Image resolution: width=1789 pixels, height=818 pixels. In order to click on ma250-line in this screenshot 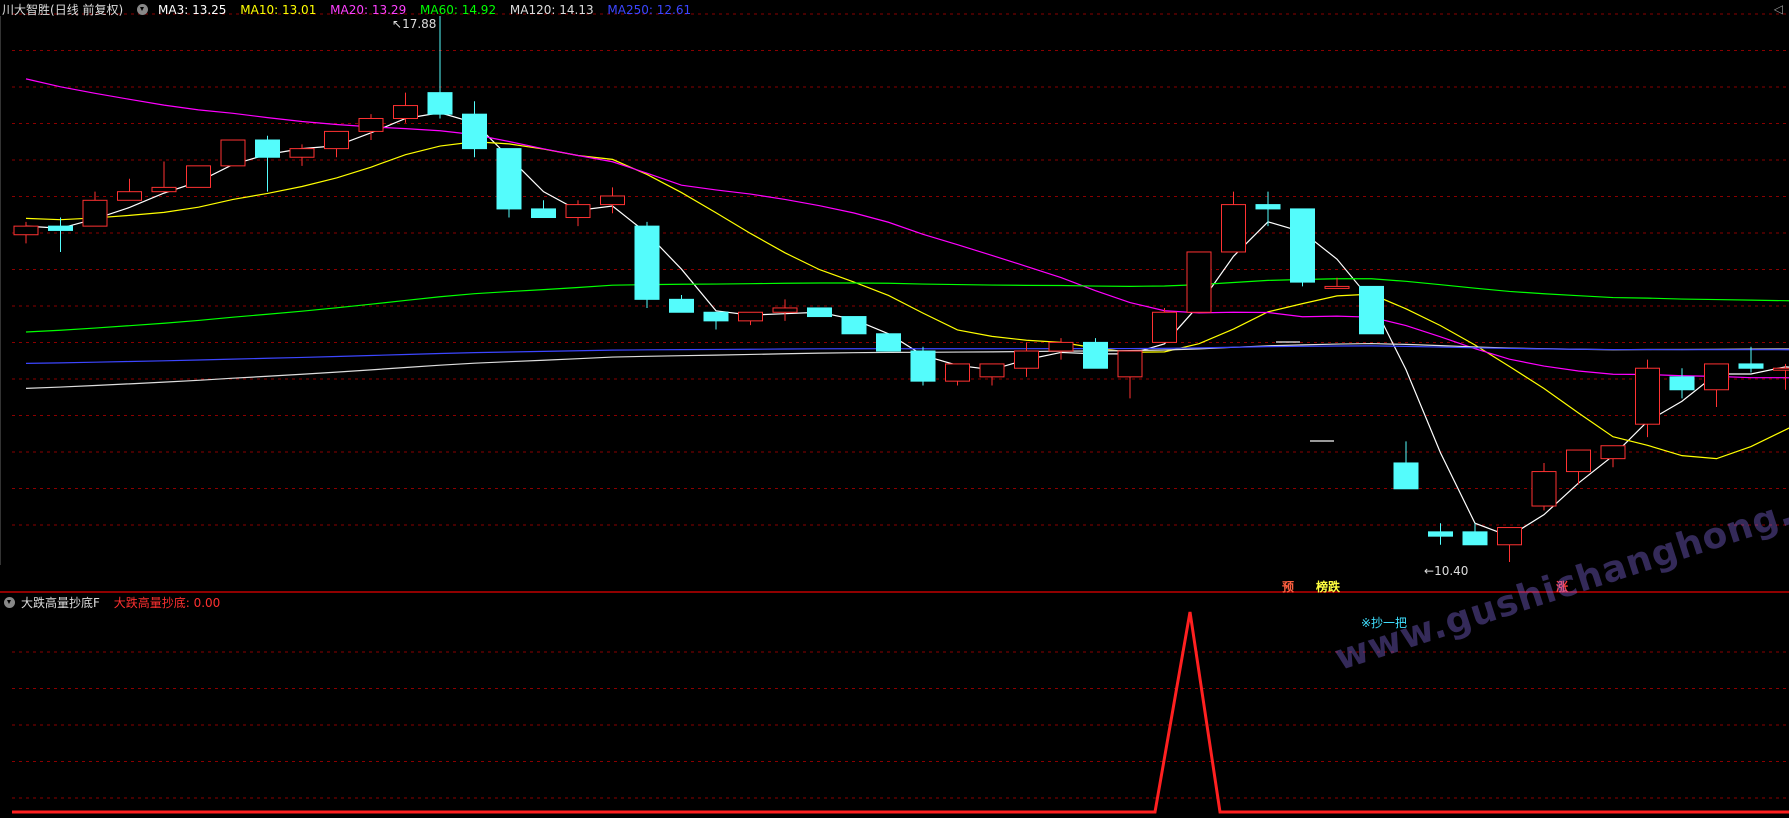, I will do `click(907, 354)`.